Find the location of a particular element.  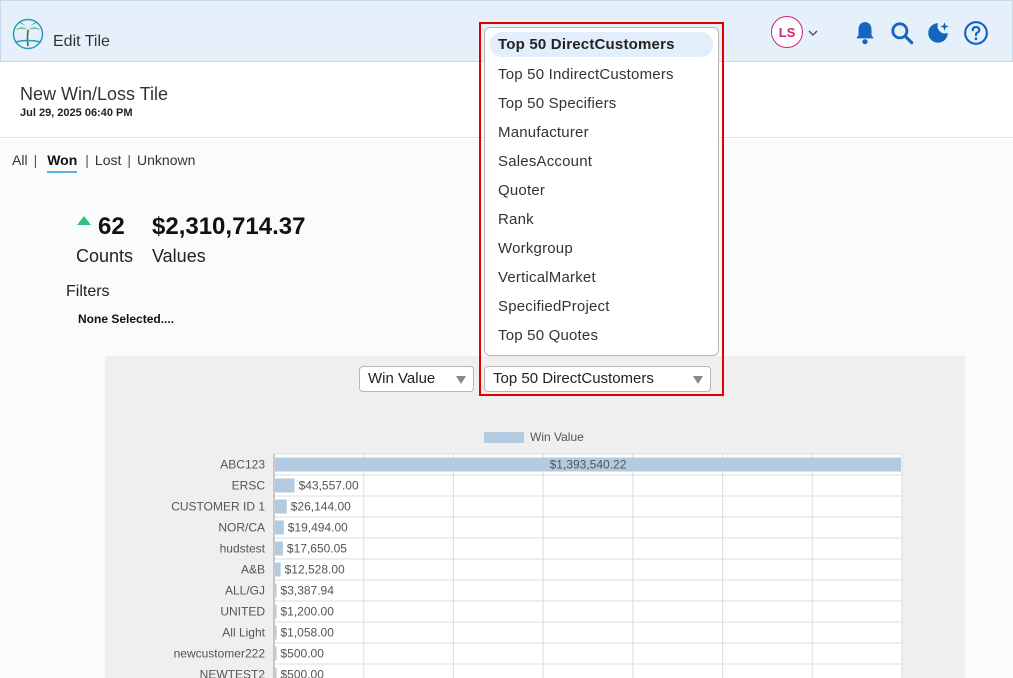

dropdown-option: Top 50 DirectCustomers is located at coordinates (601, 44).